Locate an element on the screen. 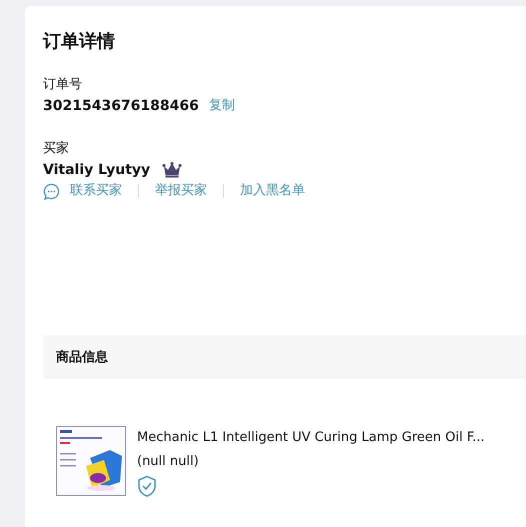 The width and height of the screenshot is (526, 527). buyer-action-link: 联系买家 is located at coordinates (96, 191).